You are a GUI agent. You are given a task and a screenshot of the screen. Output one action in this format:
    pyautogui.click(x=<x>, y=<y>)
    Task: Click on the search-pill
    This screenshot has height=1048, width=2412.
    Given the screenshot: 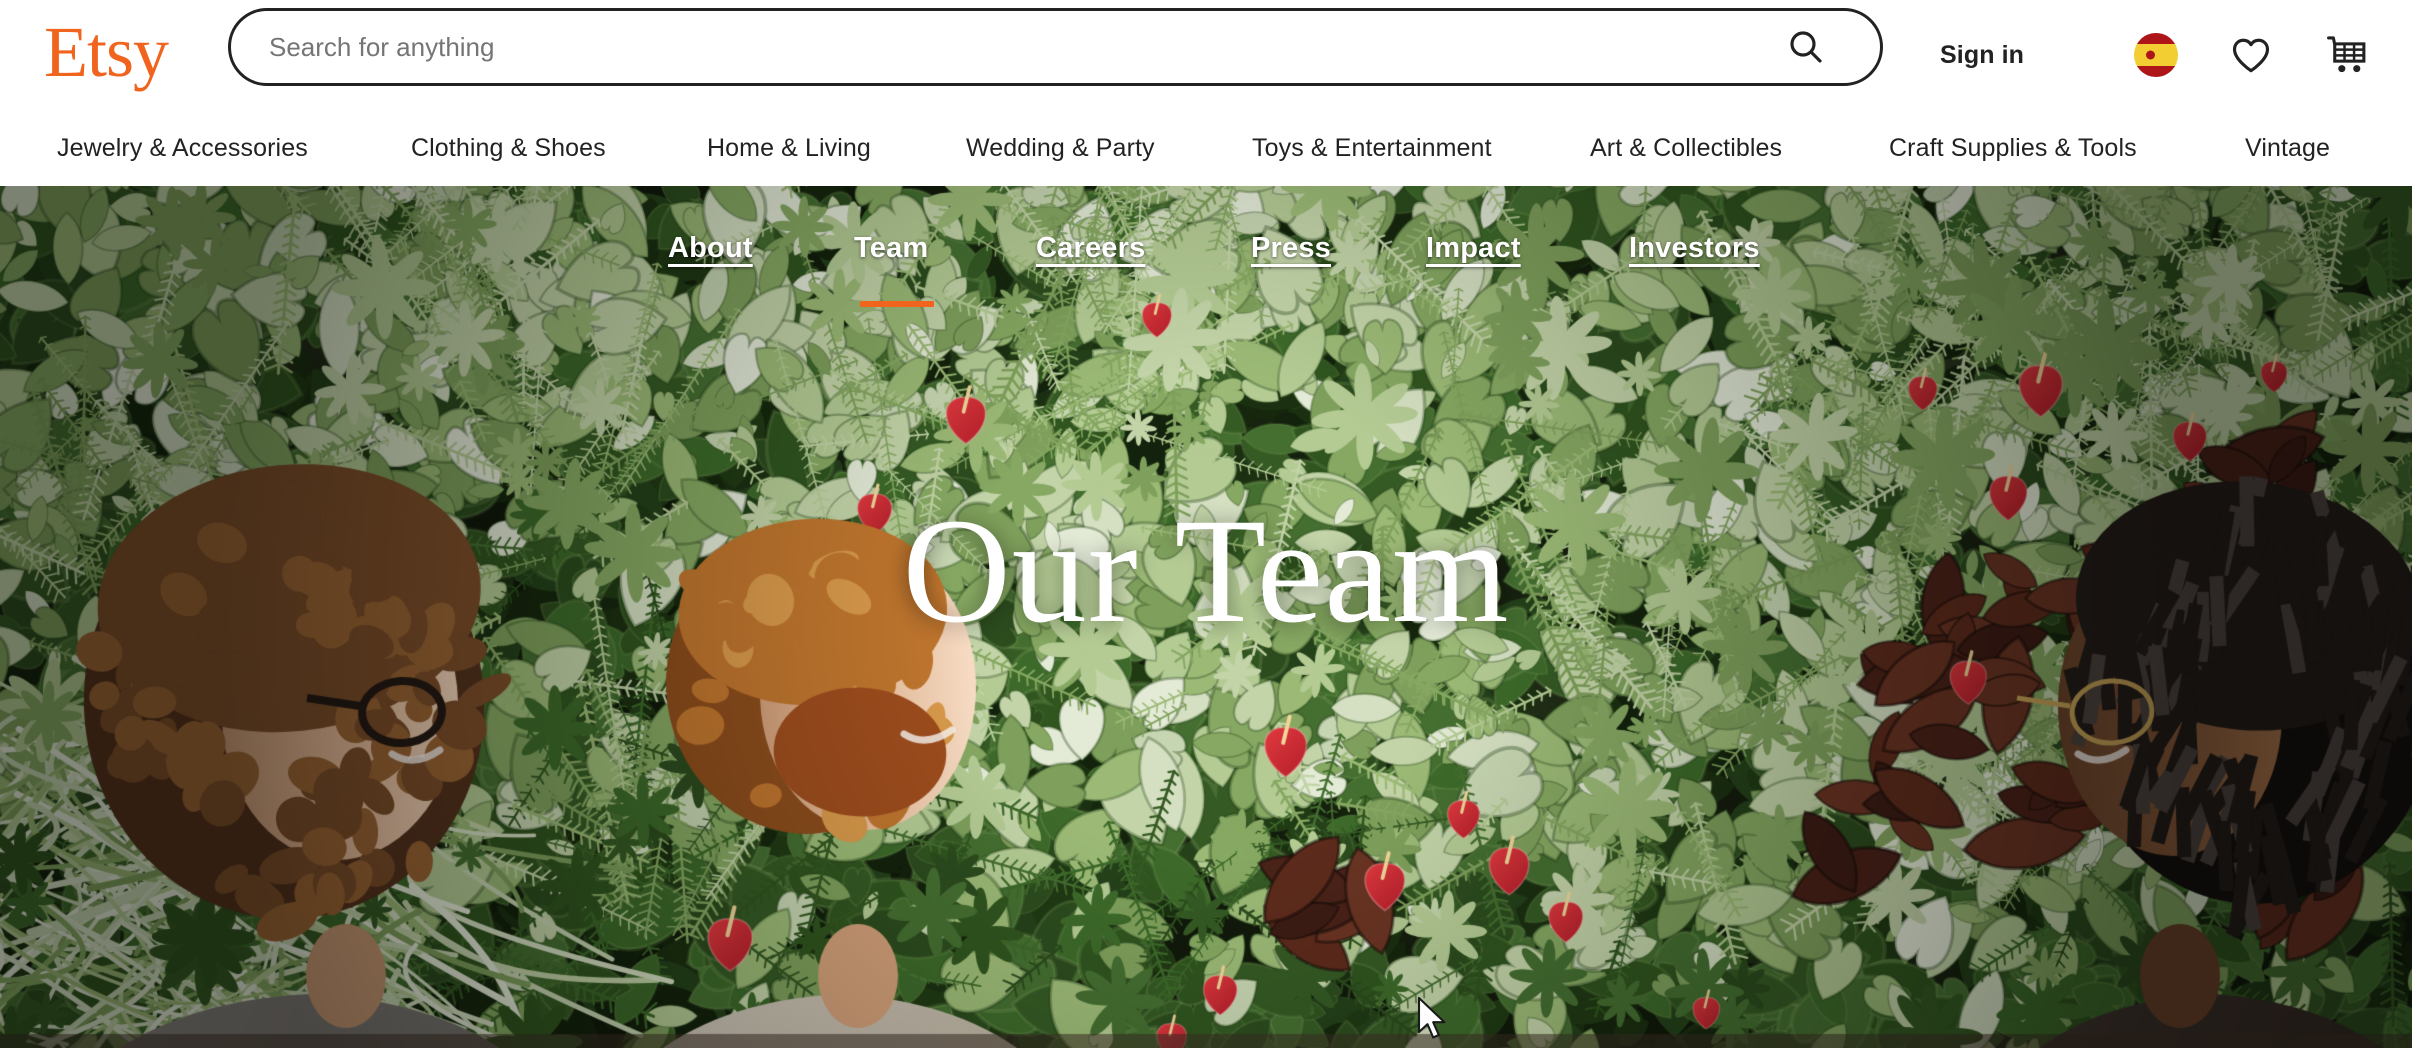 What is the action you would take?
    pyautogui.click(x=1055, y=47)
    